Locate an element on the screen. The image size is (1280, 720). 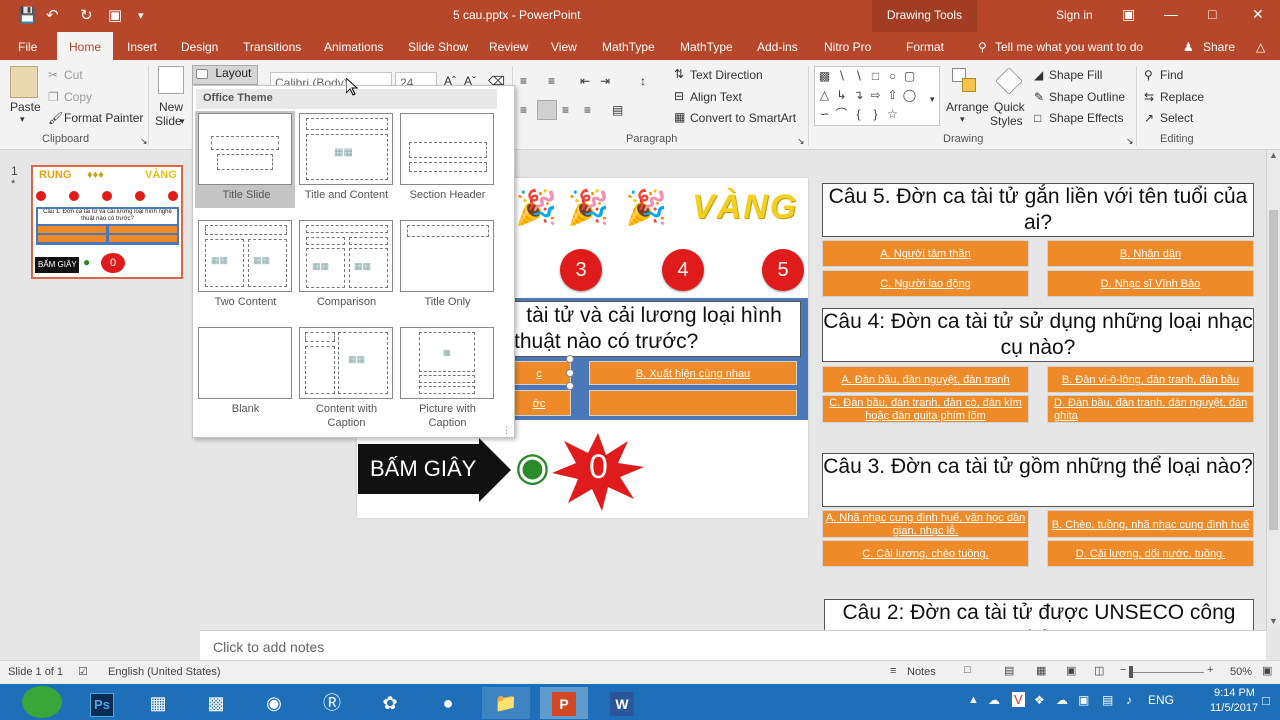
file-explorer-icon: 📁 is located at coordinates (506, 703).